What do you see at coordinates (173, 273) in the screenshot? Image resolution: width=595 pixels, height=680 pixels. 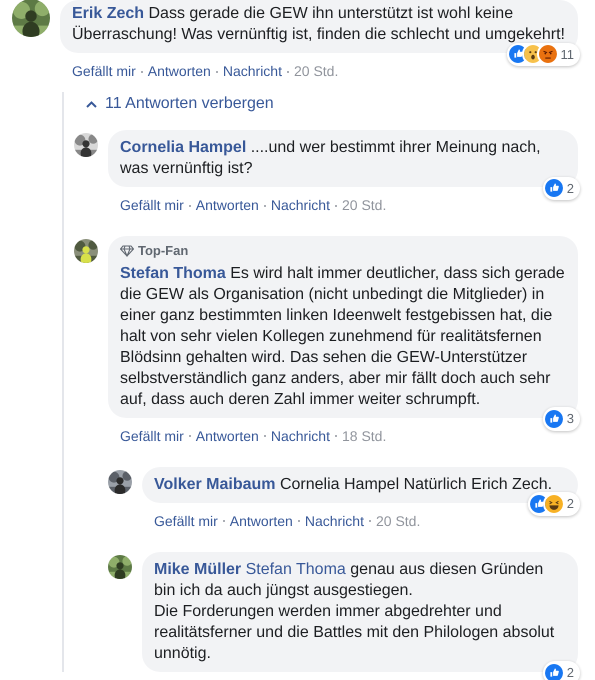 I see `author-link: Stefan Thoma` at bounding box center [173, 273].